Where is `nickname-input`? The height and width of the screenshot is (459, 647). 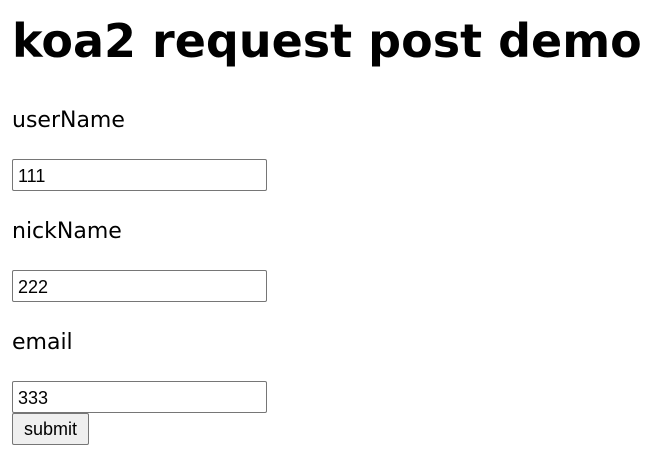
nickname-input is located at coordinates (139, 286).